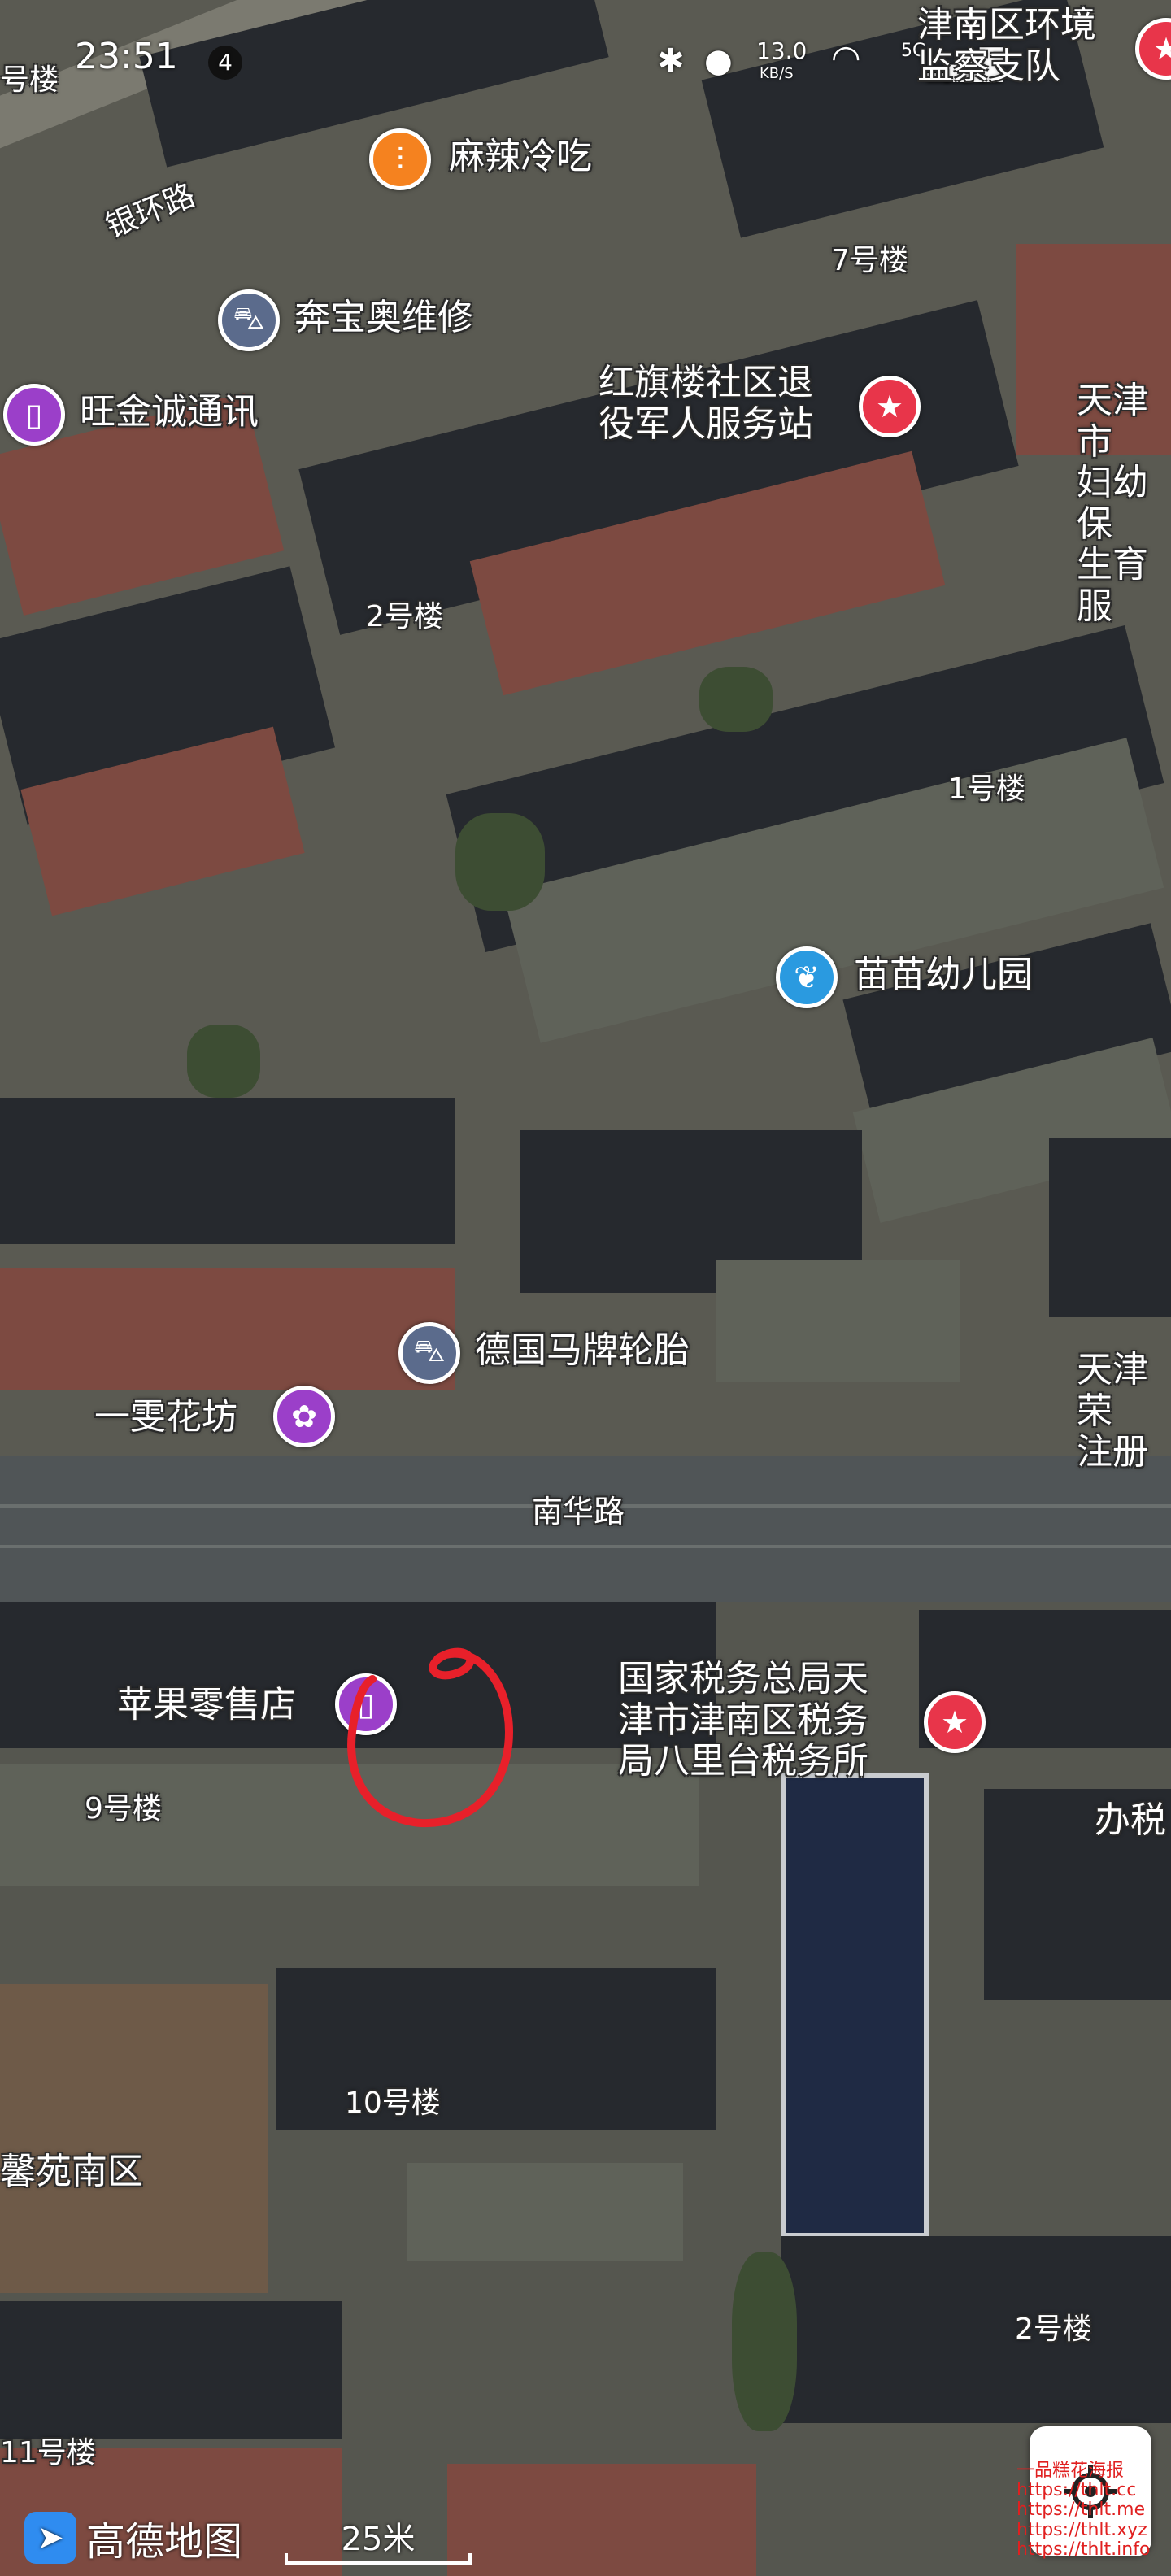 The image size is (1171, 2576). What do you see at coordinates (378, 2559) in the screenshot?
I see `scale-line` at bounding box center [378, 2559].